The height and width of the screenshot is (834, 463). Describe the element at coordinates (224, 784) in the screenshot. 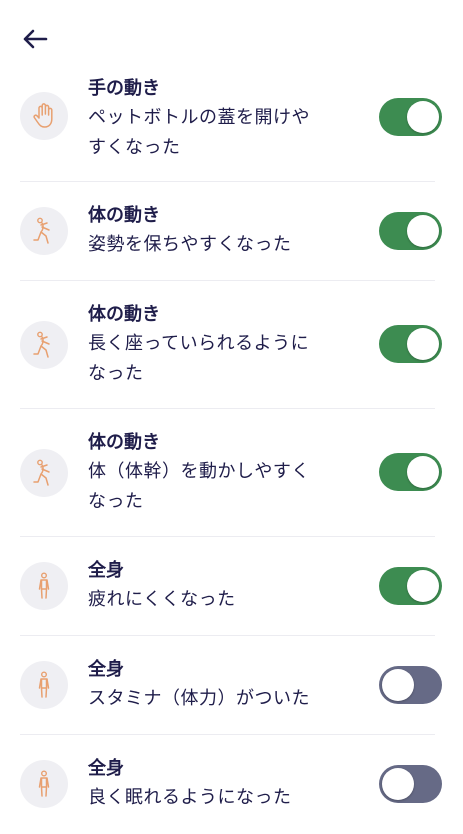

I see `item-texts: 全身 良く眠れるようになった` at that location.